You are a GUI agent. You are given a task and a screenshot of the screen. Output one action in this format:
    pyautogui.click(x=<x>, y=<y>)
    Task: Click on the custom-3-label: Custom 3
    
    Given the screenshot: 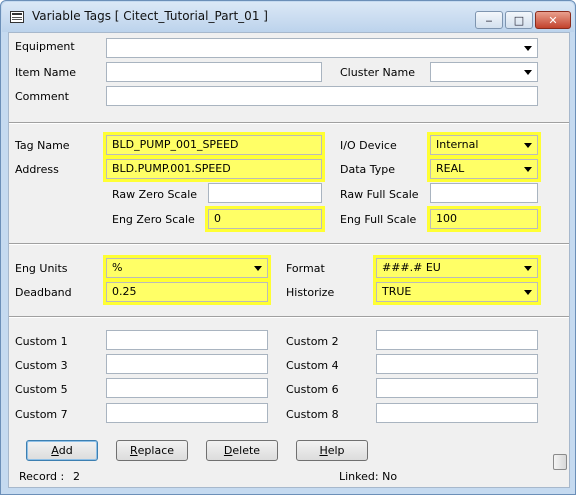 What is the action you would take?
    pyautogui.click(x=41, y=365)
    